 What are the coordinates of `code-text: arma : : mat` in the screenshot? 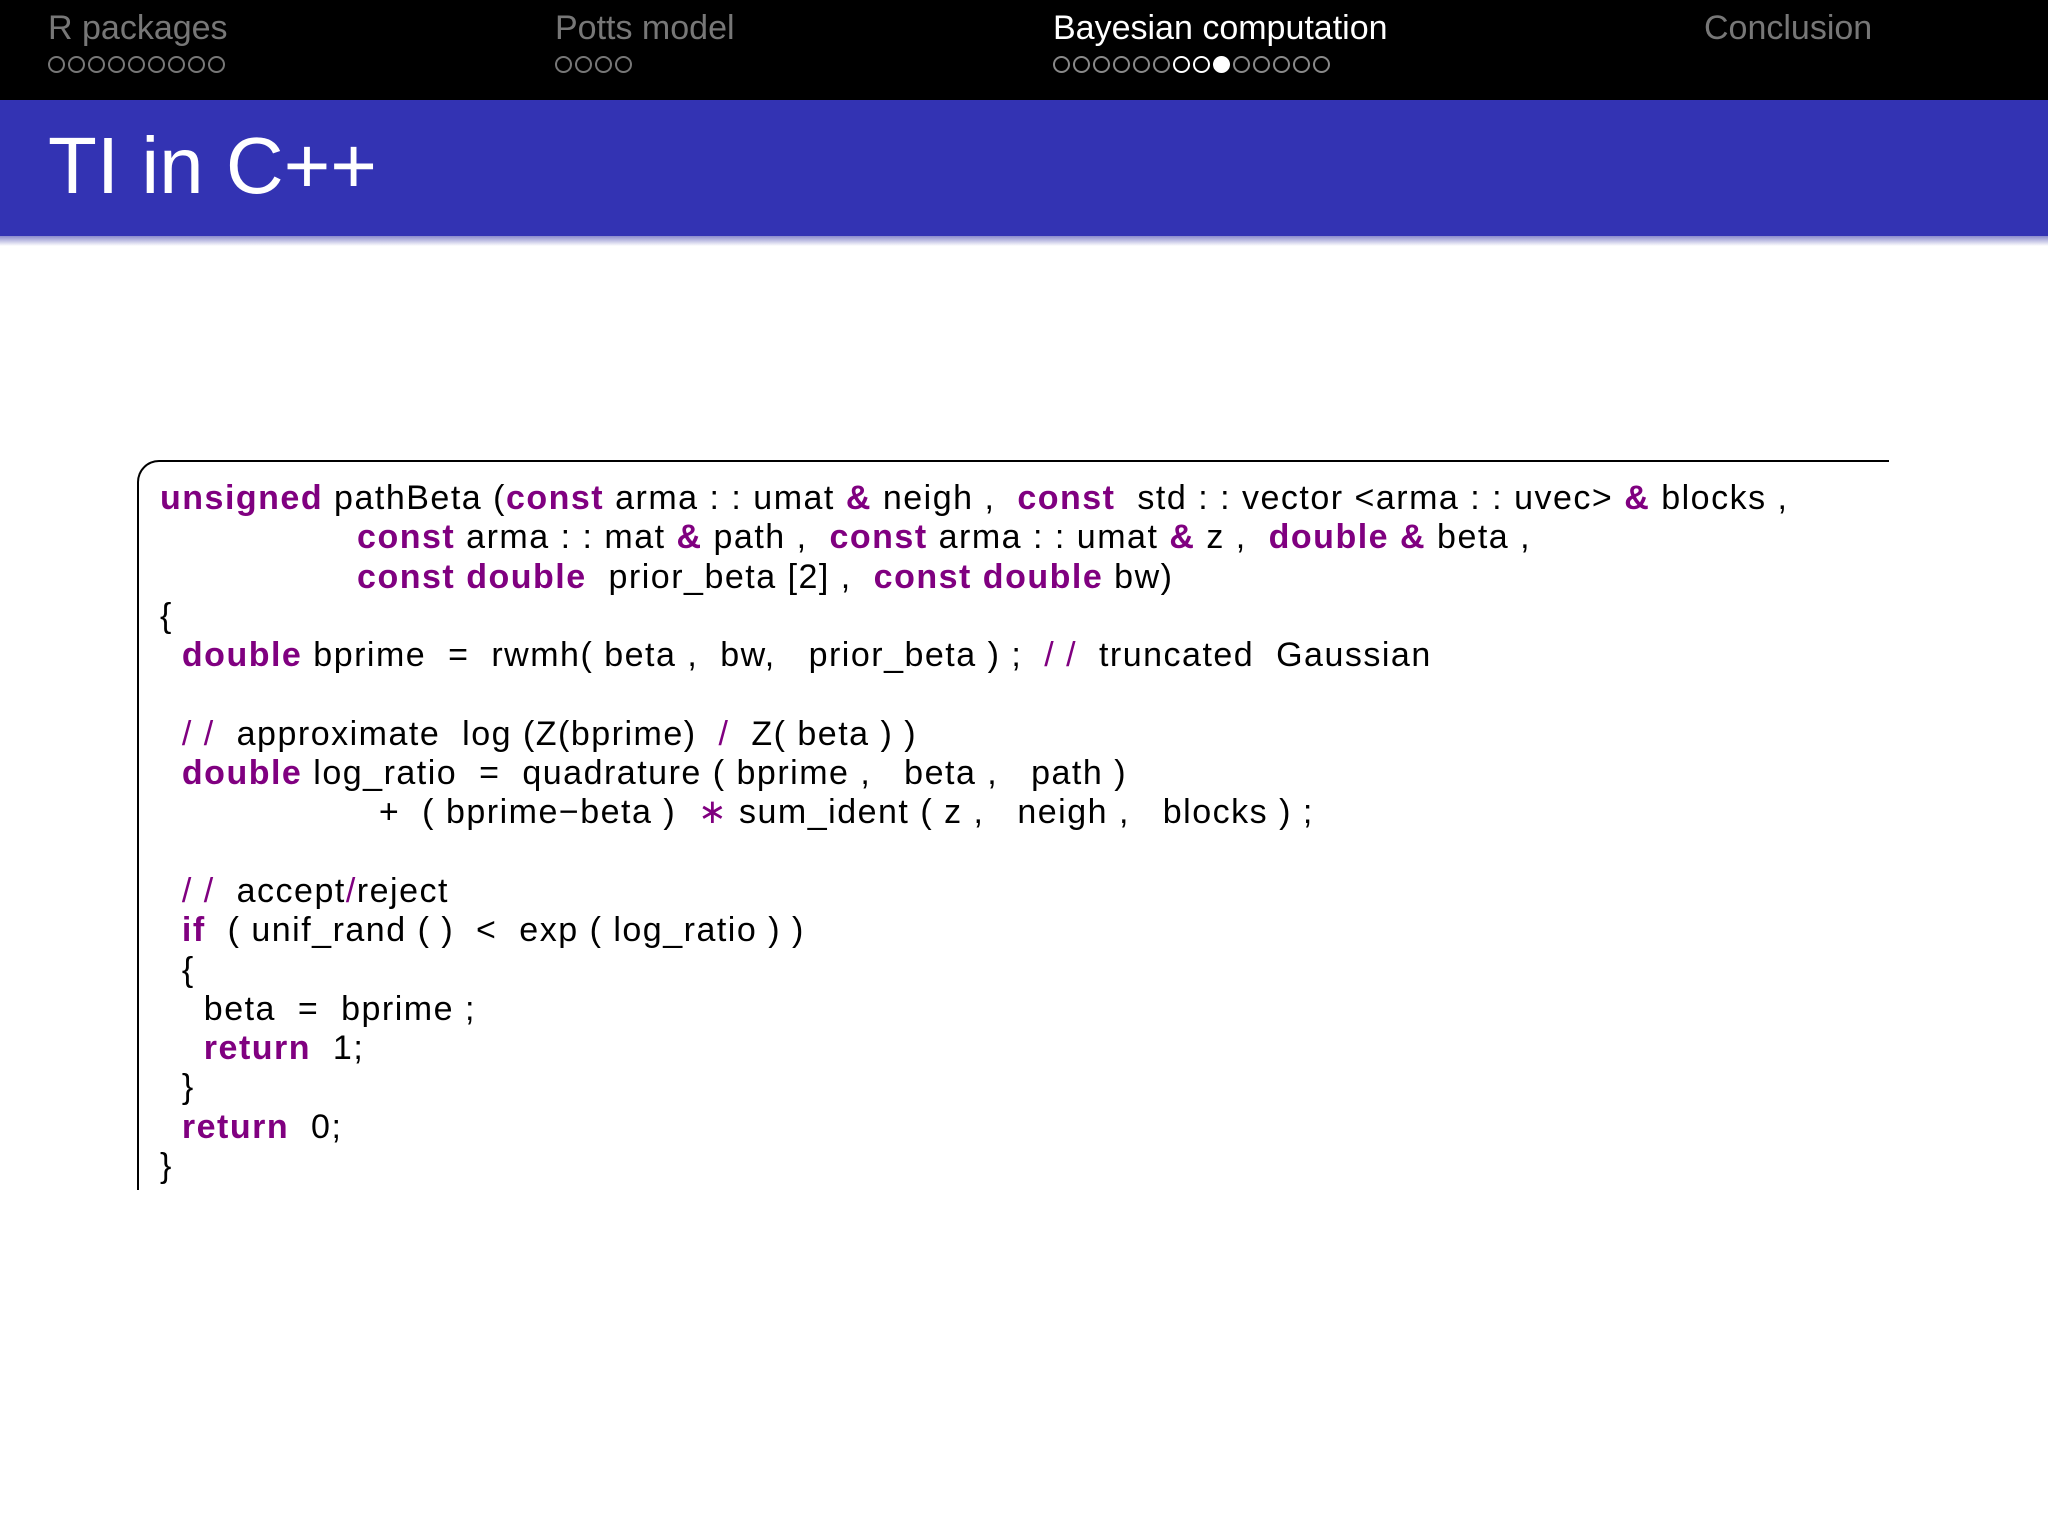 It's located at (566, 537).